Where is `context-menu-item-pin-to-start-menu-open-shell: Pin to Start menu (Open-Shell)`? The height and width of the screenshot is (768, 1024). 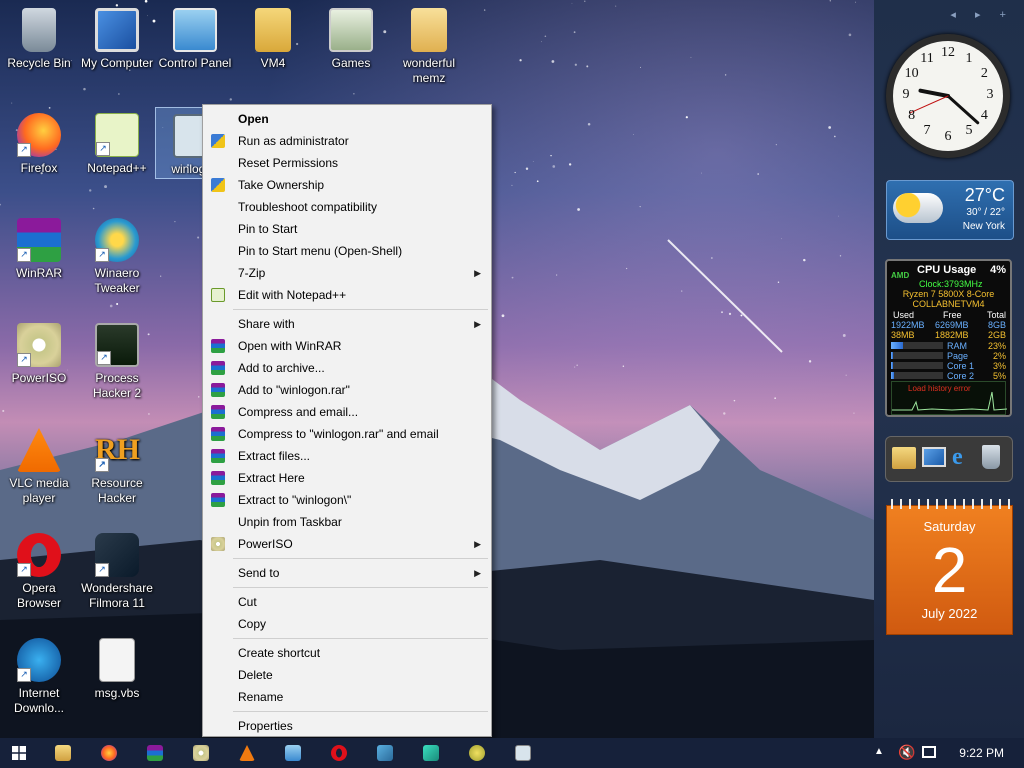
context-menu-item-pin-to-start-menu-open-shell: Pin to Start menu (Open-Shell) is located at coordinates (347, 251).